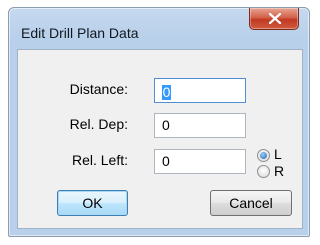 This screenshot has width=320, height=245. What do you see at coordinates (200, 161) in the screenshot?
I see `rel-left-input: 0` at bounding box center [200, 161].